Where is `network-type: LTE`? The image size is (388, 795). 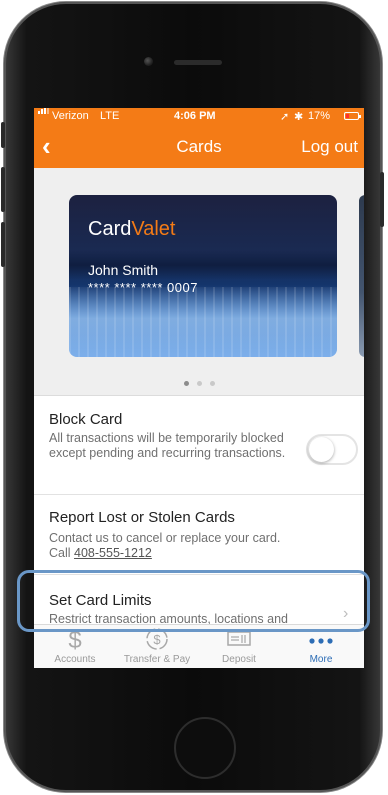
network-type: LTE is located at coordinates (110, 116).